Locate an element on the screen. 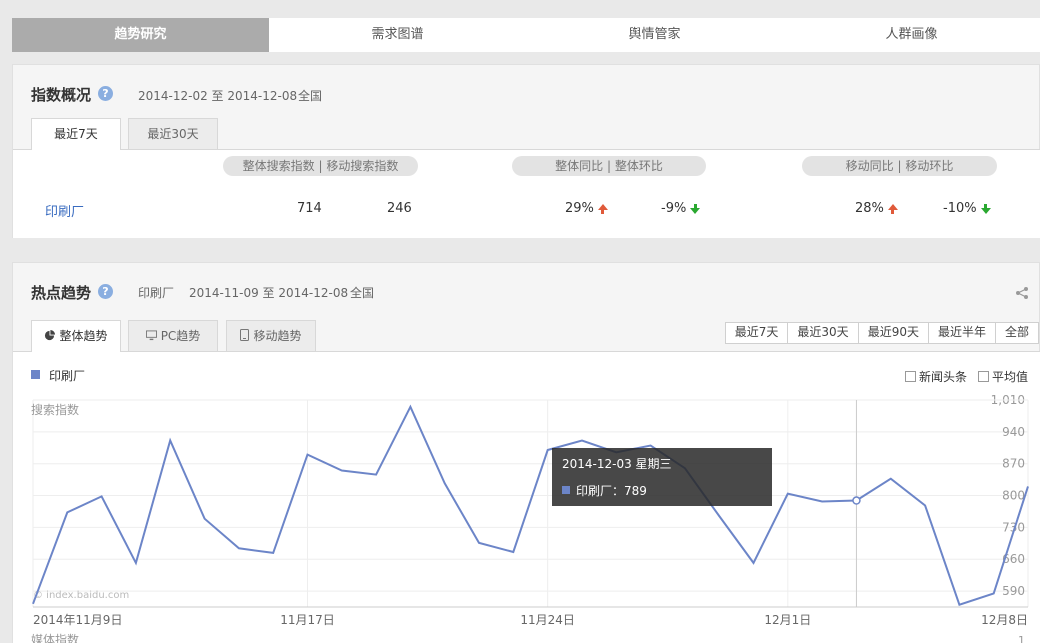  trend-date-range: 2014-11-09 至 2014-12-08 is located at coordinates (269, 293).